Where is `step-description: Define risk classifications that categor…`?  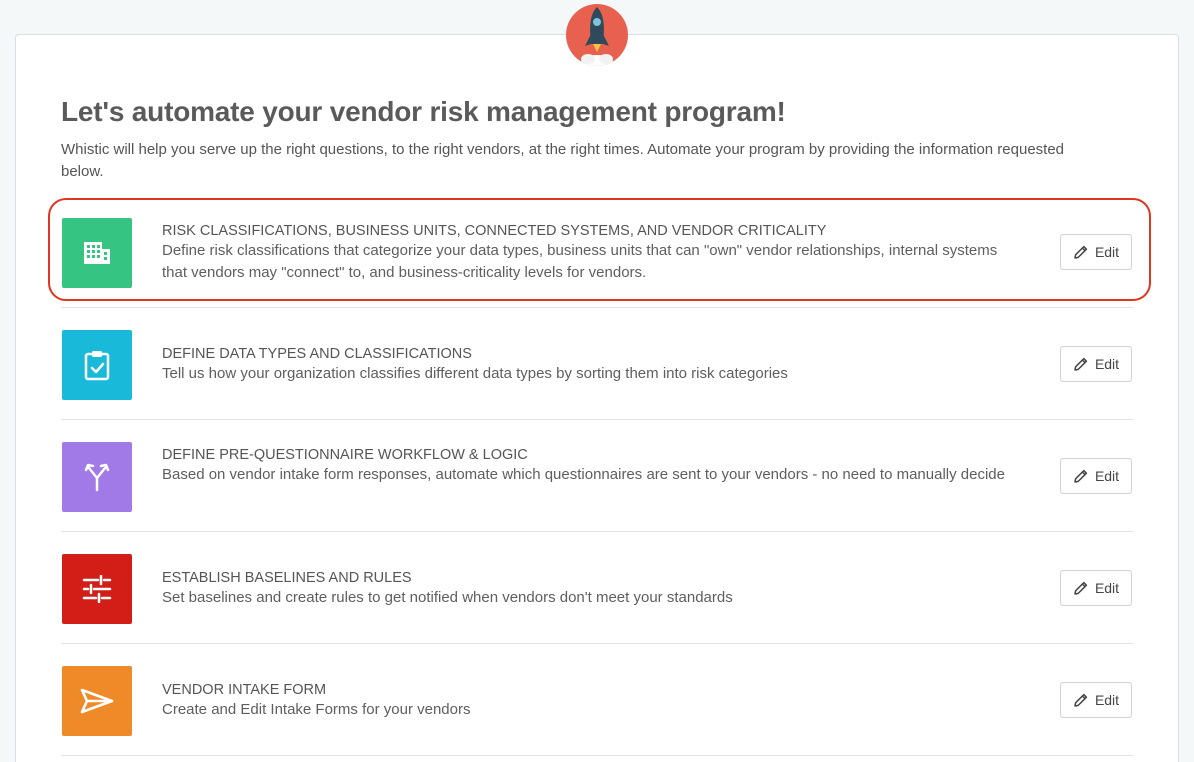
step-description: Define risk classifications that categor… is located at coordinates (580, 261).